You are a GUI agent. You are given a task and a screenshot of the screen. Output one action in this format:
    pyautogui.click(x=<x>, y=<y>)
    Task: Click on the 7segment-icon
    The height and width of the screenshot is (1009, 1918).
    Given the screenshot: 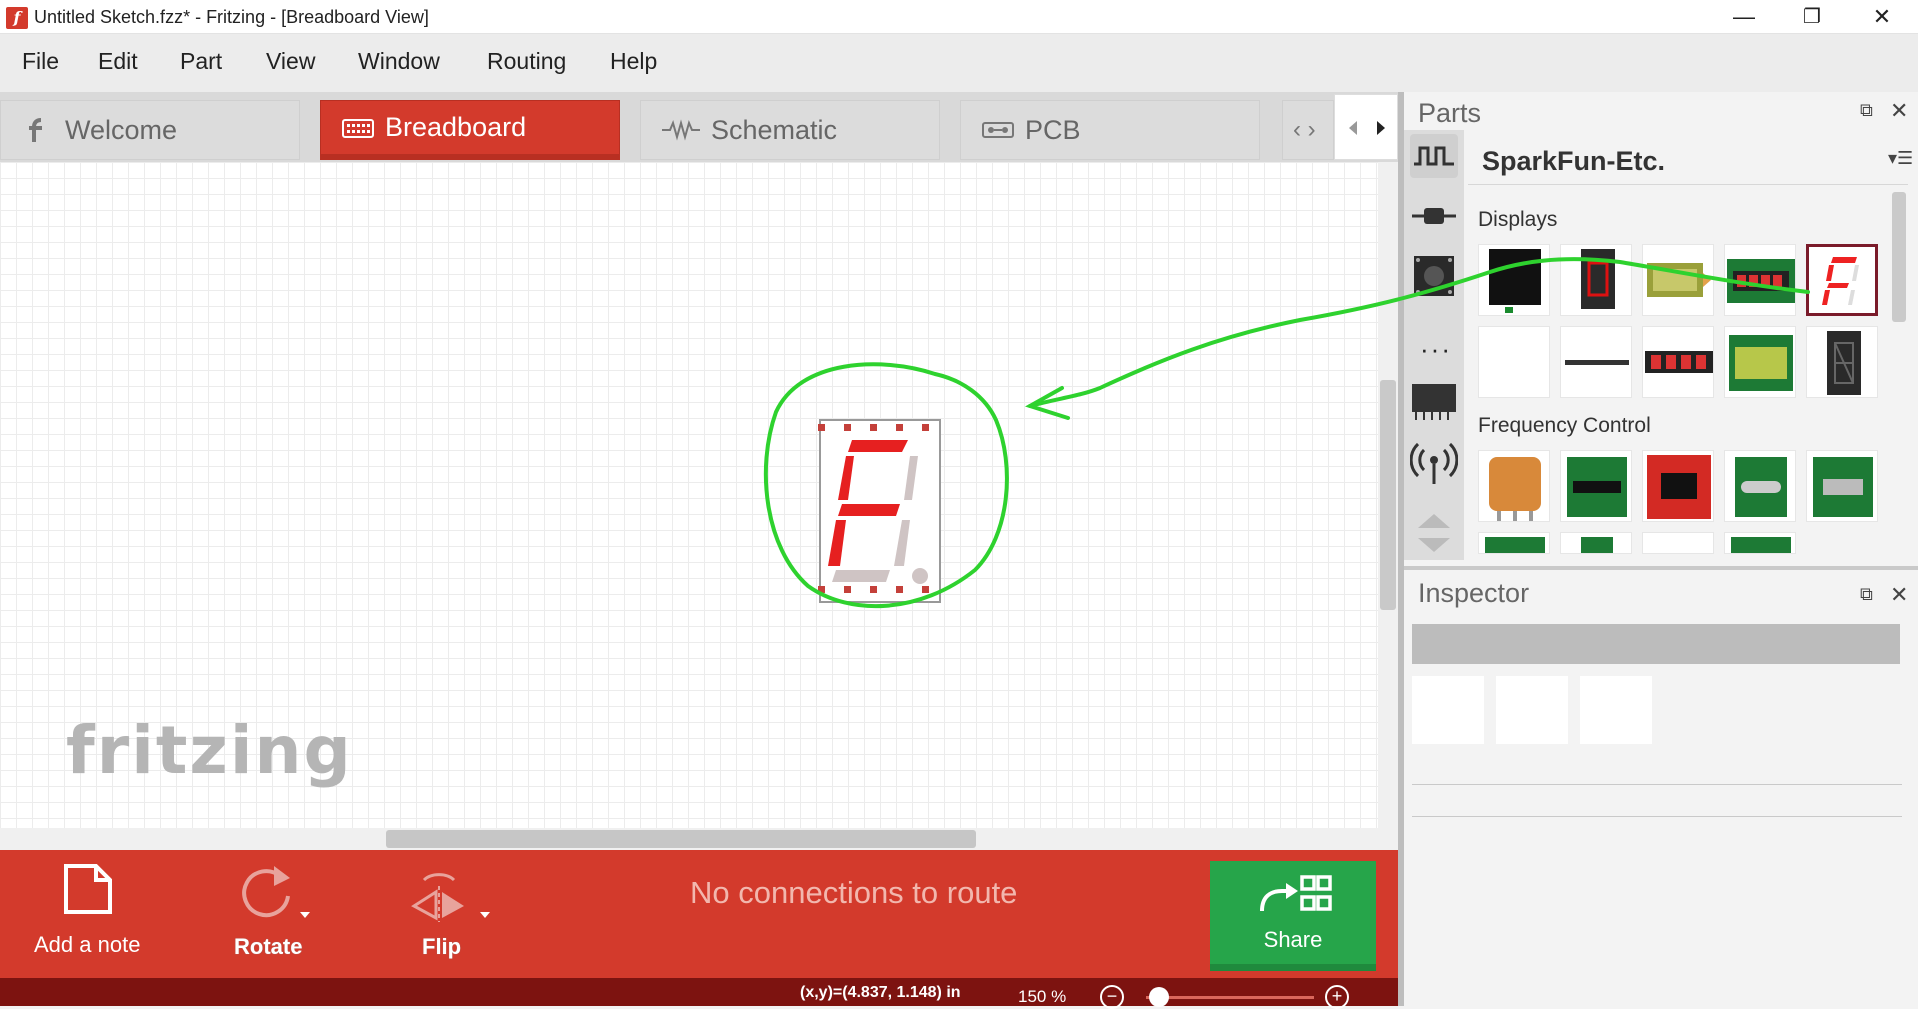 What is the action you would take?
    pyautogui.click(x=1840, y=281)
    